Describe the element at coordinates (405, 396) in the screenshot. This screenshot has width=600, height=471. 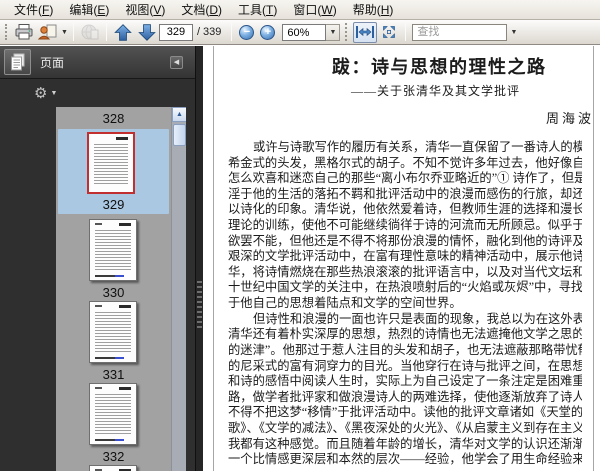
I see `body-text-line: 路，做学者批评家和做浪漫诗人的两难选择，使他逐渐放弃了诗人的梦而` at that location.